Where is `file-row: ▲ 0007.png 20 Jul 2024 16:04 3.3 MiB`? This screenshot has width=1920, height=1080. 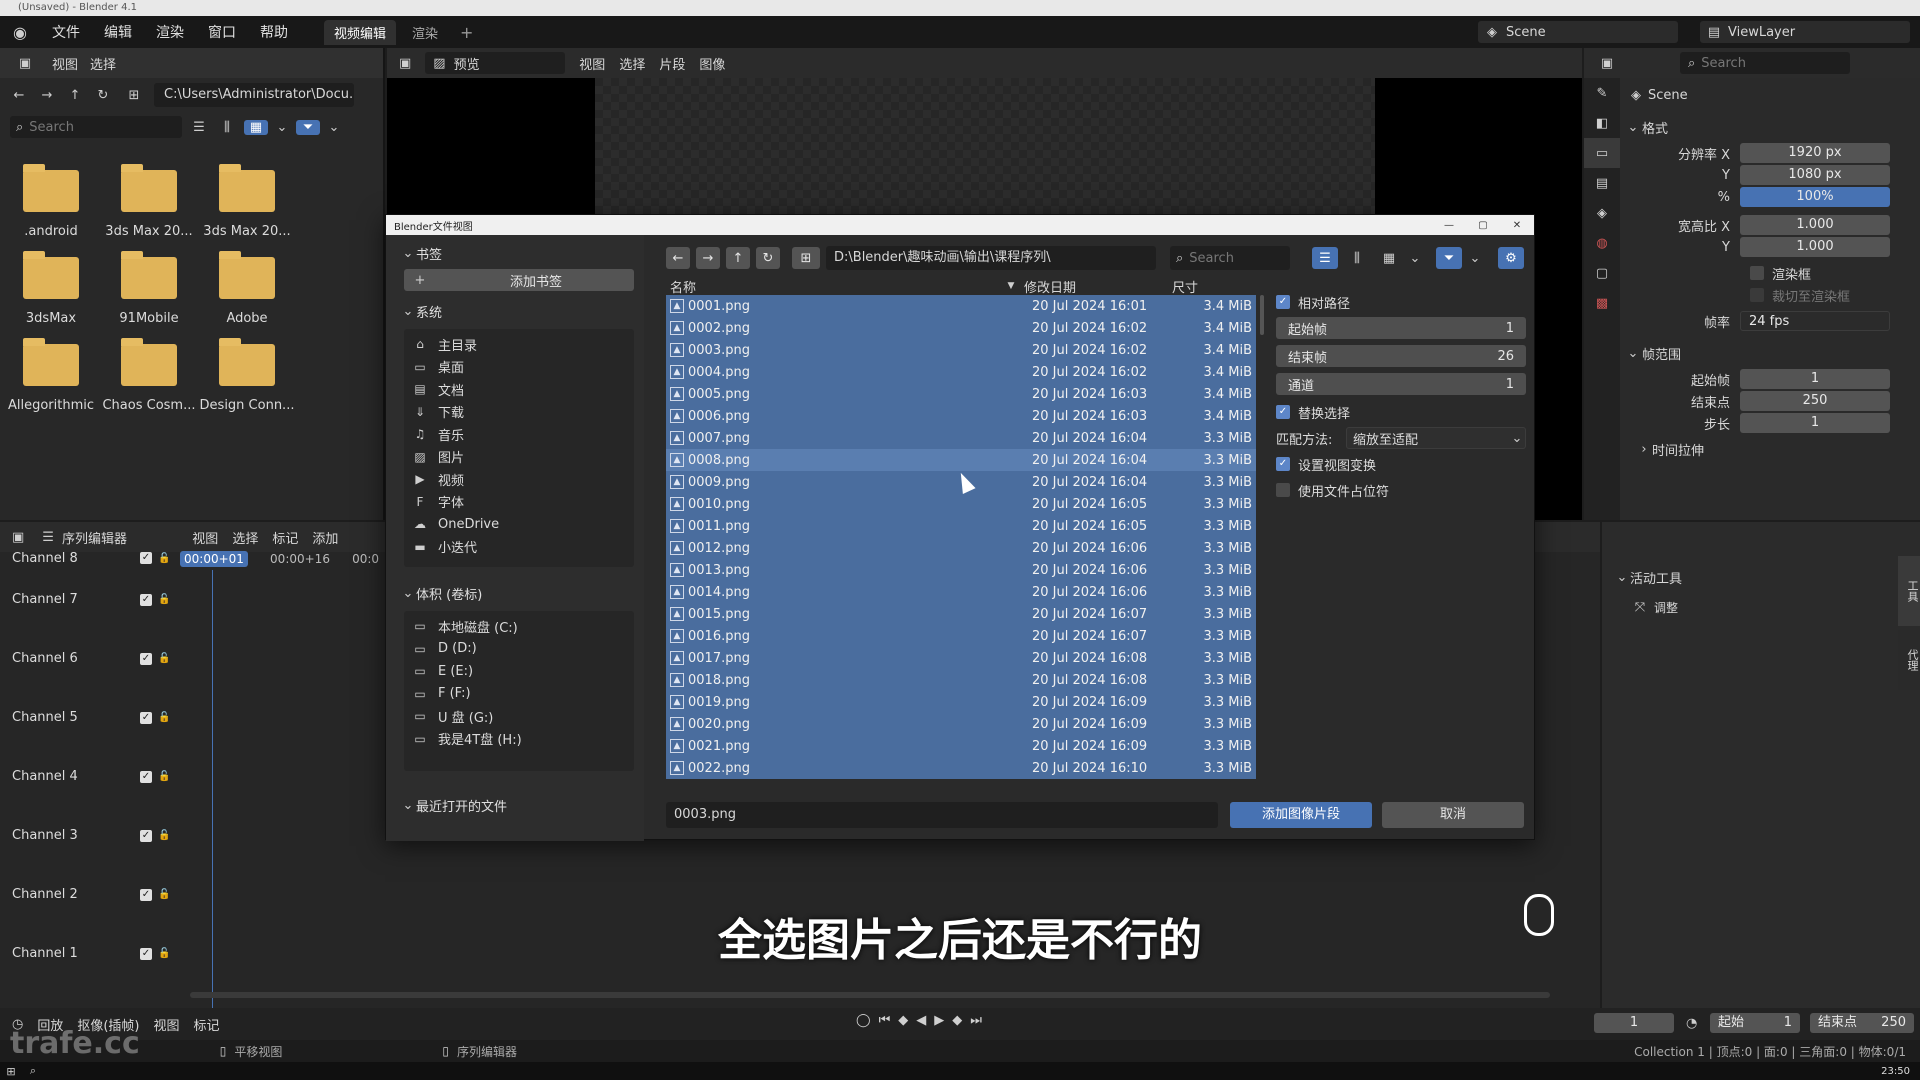 file-row: ▲ 0007.png 20 Jul 2024 16:04 3.3 MiB is located at coordinates (961, 438).